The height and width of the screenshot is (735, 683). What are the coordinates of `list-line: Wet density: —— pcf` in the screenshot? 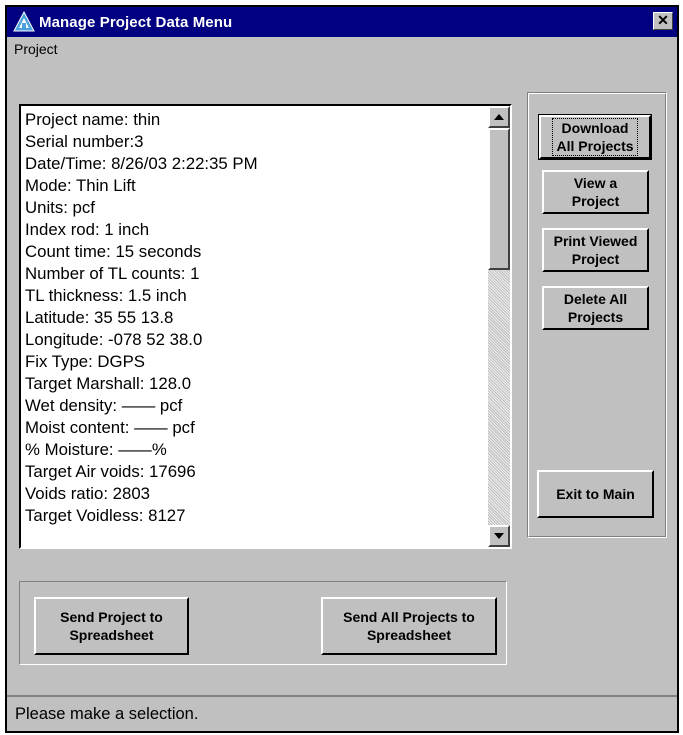 It's located at (104, 405).